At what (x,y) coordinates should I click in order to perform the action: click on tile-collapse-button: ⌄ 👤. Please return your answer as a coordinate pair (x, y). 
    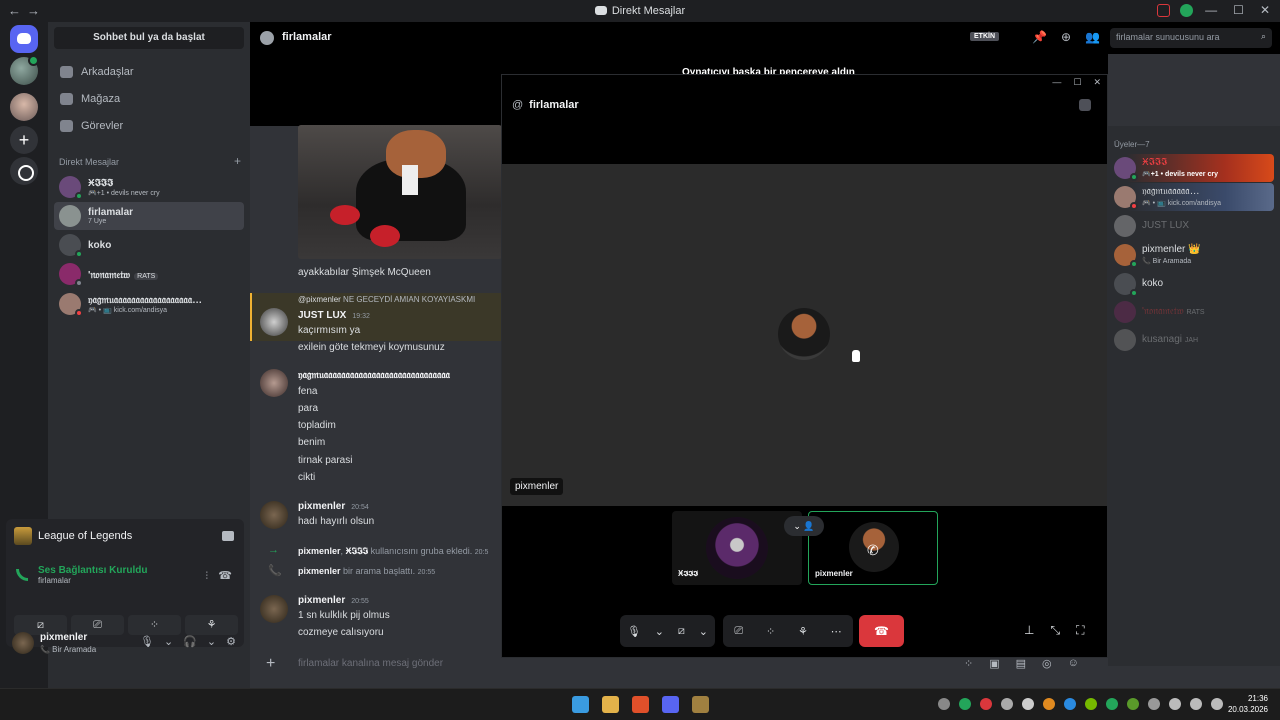
    Looking at the image, I should click on (804, 526).